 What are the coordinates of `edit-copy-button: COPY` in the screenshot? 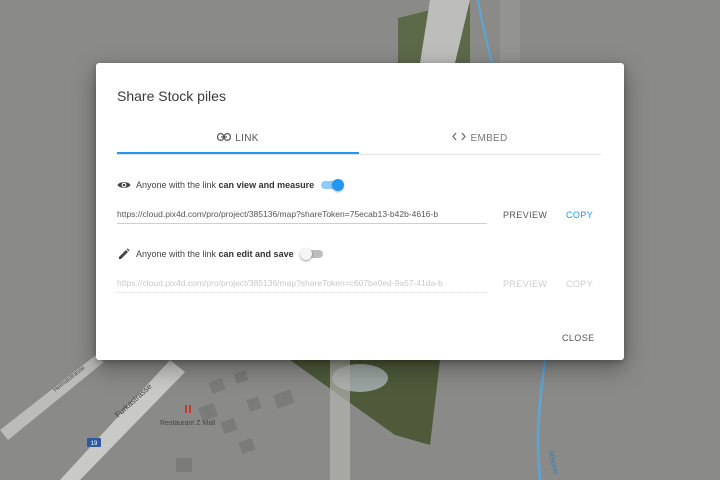 It's located at (579, 284).